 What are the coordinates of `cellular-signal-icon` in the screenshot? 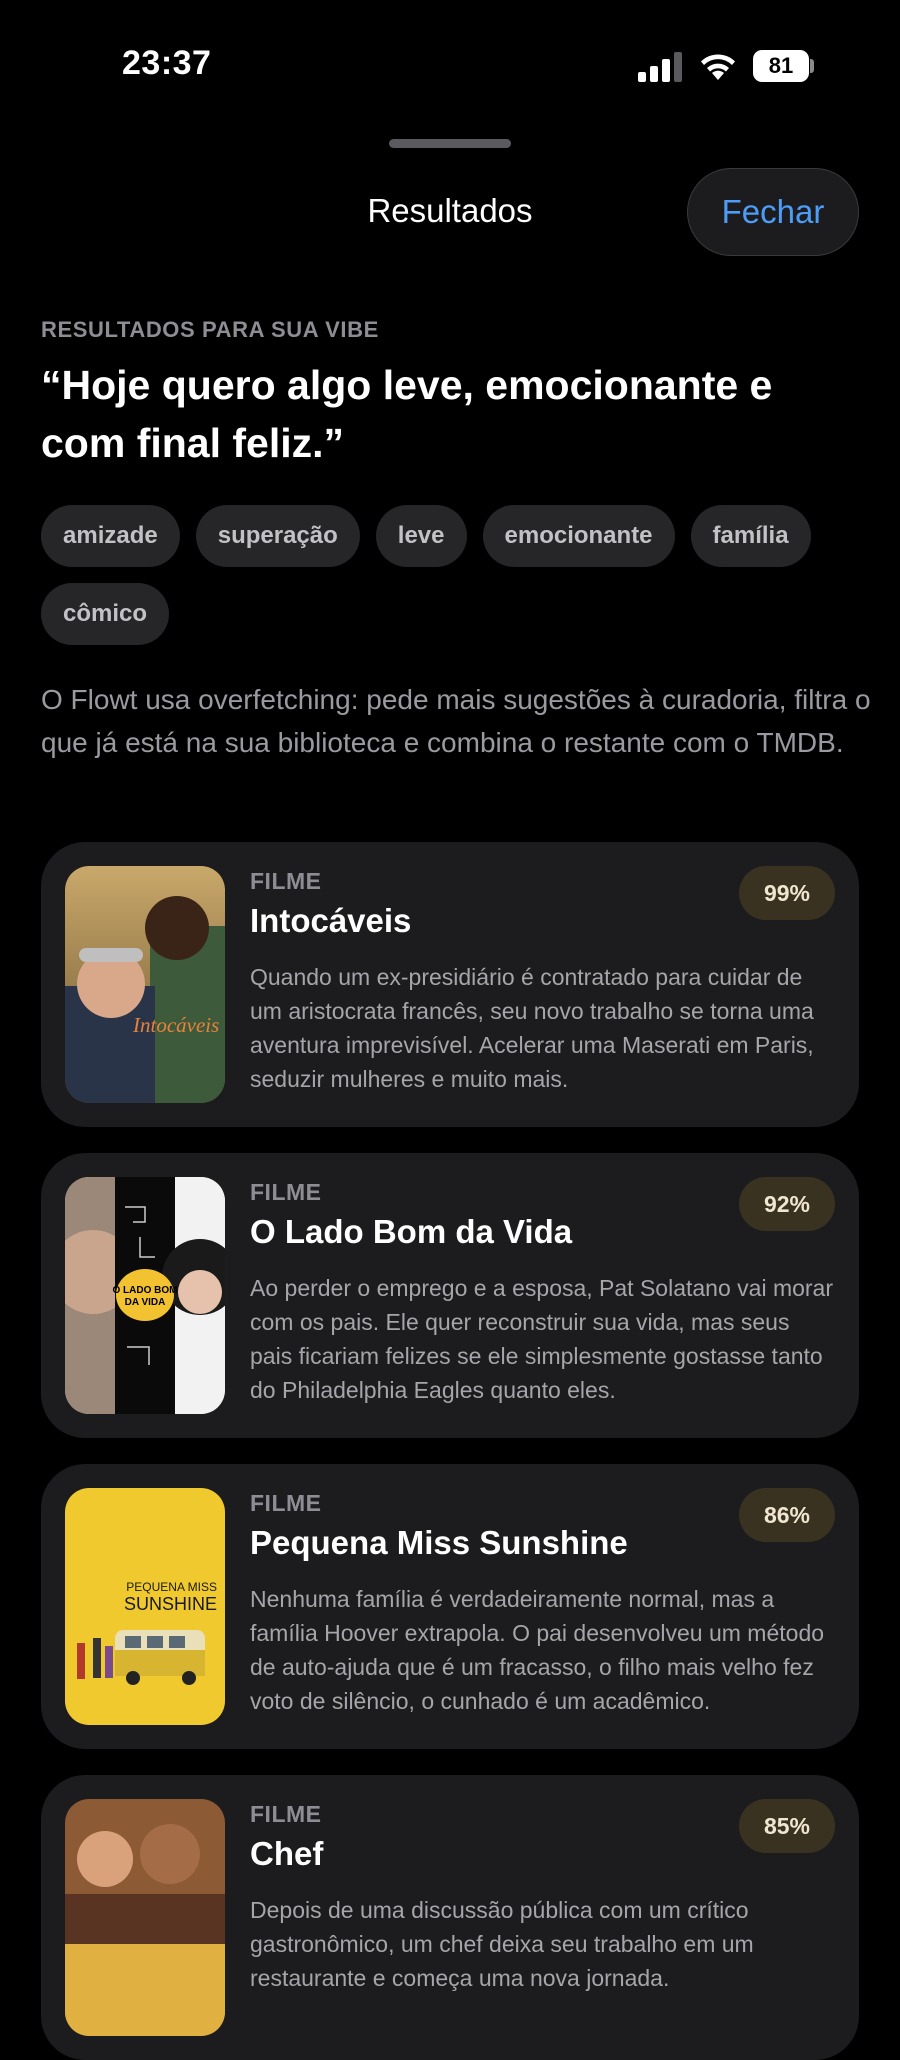 It's located at (660, 67).